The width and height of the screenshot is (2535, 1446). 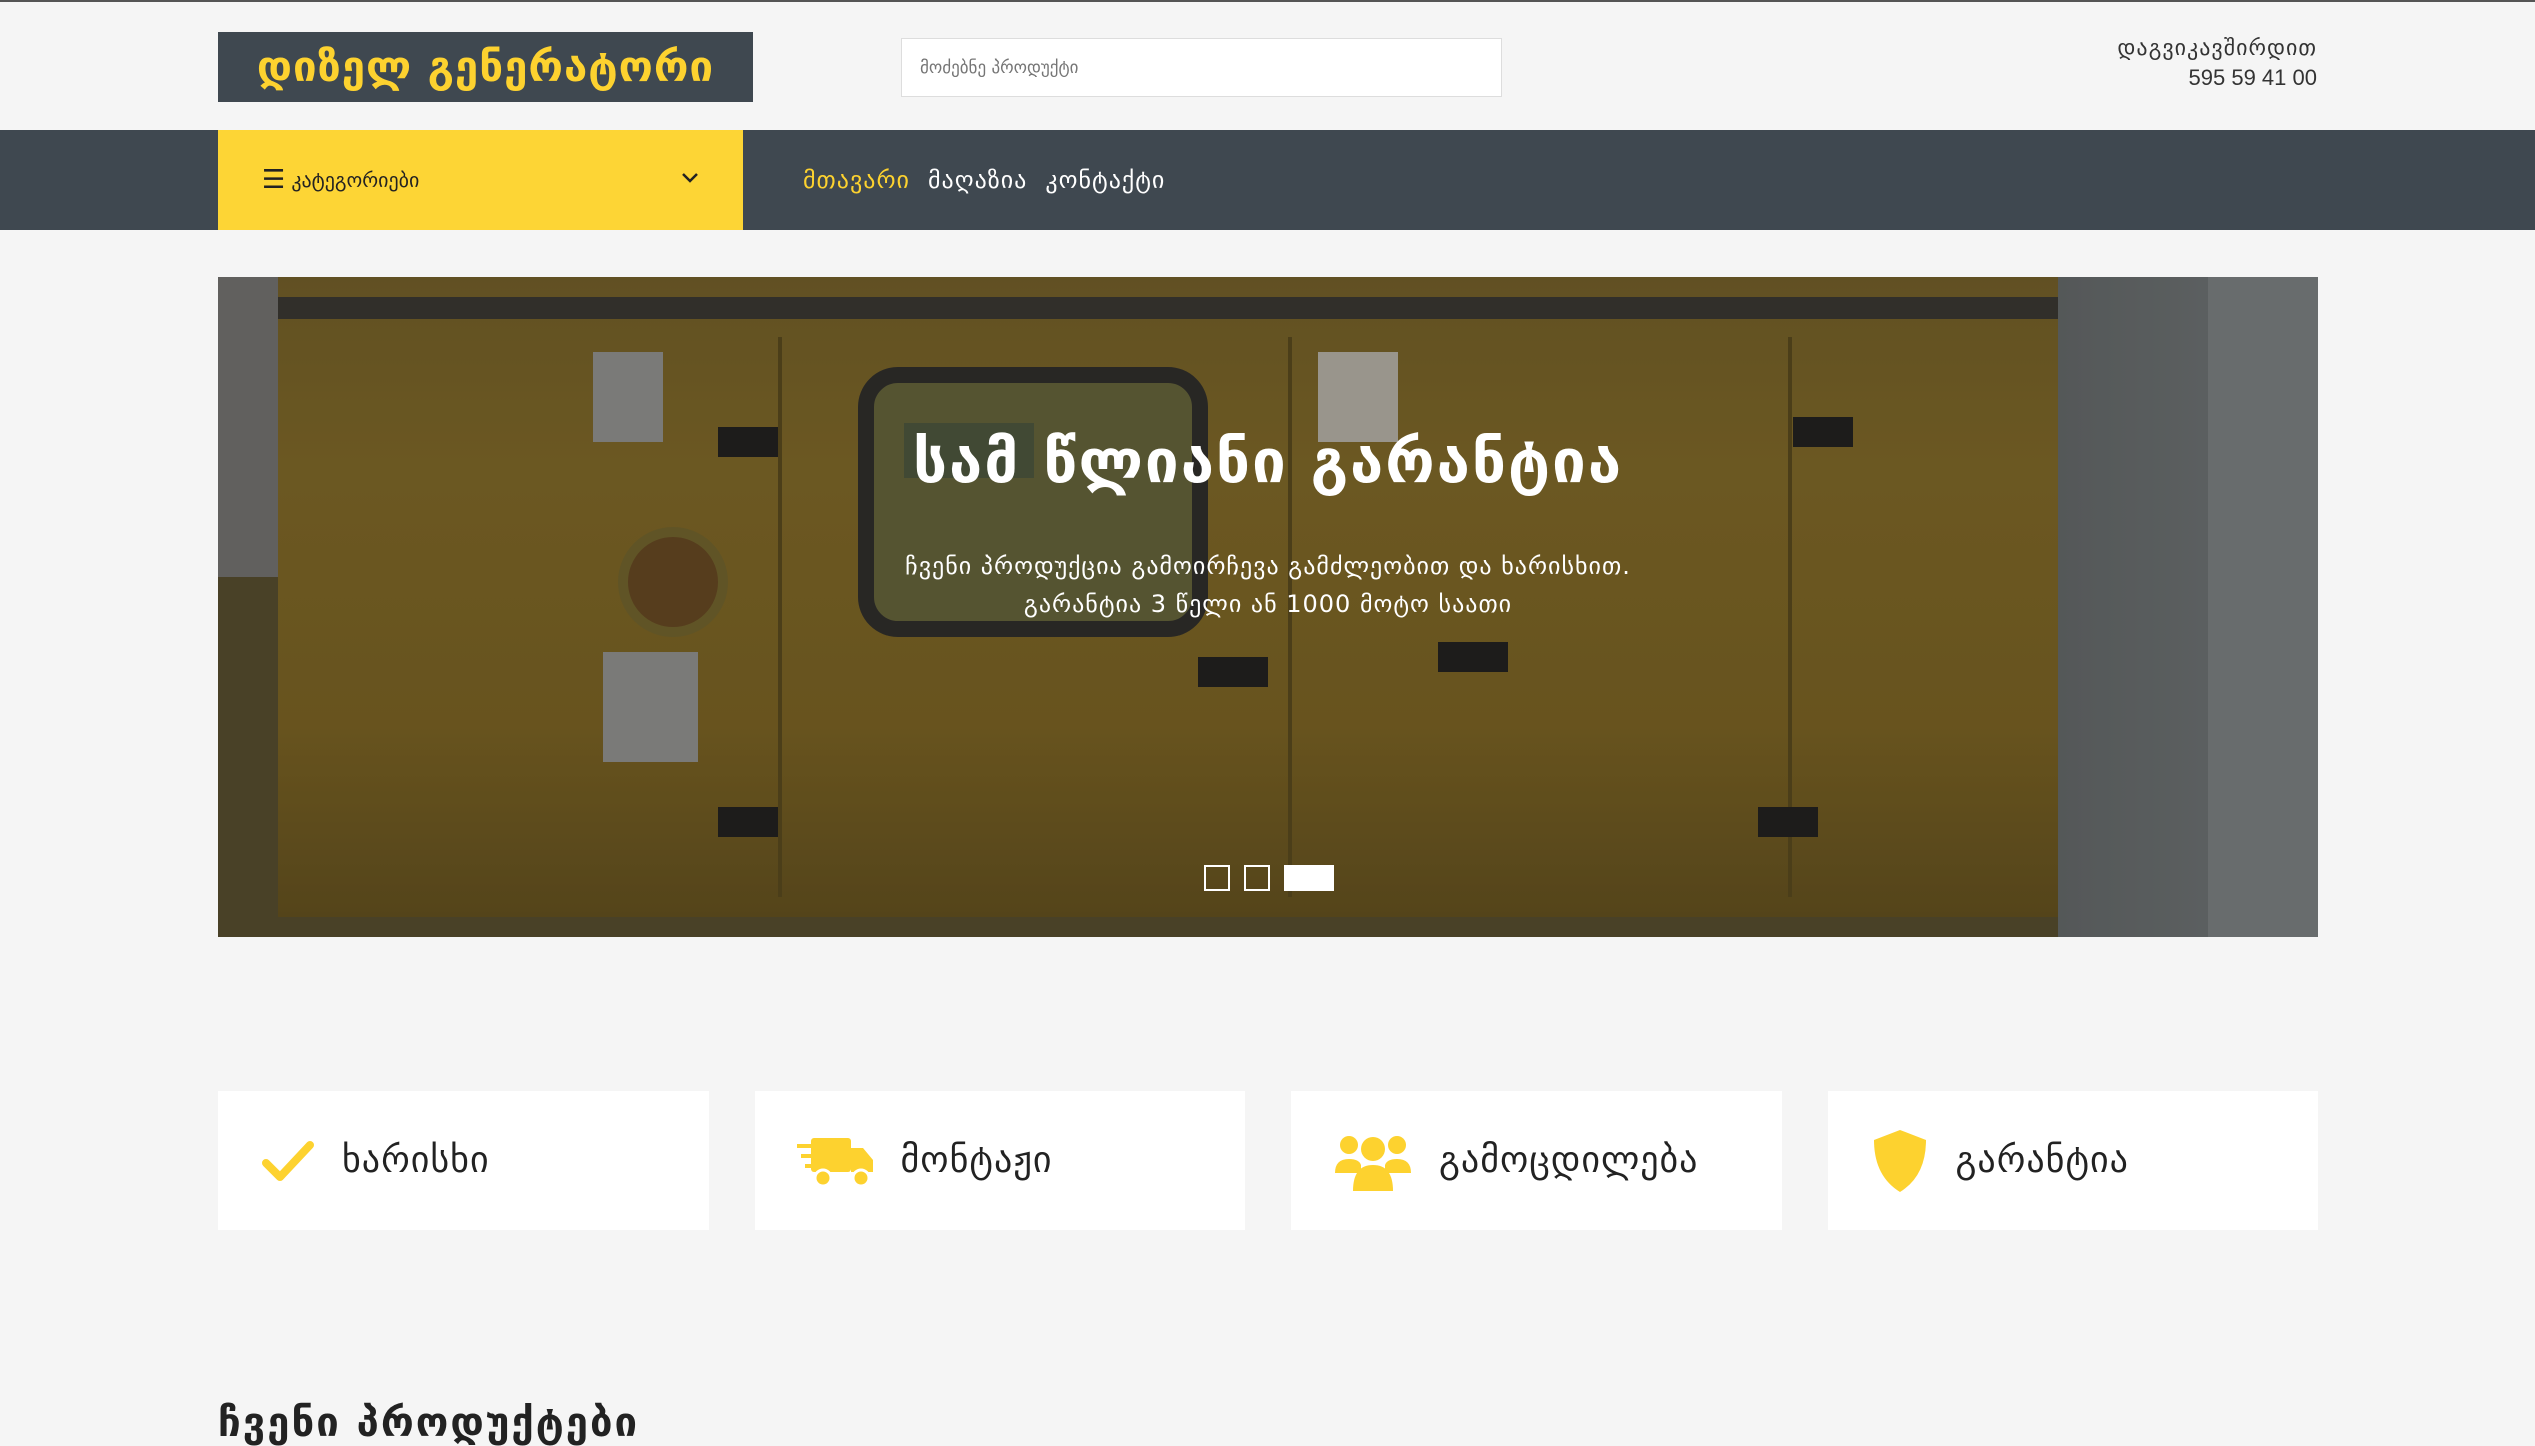 What do you see at coordinates (429, 1423) in the screenshot?
I see `products-section-title: ჩვენი პროდუქტები` at bounding box center [429, 1423].